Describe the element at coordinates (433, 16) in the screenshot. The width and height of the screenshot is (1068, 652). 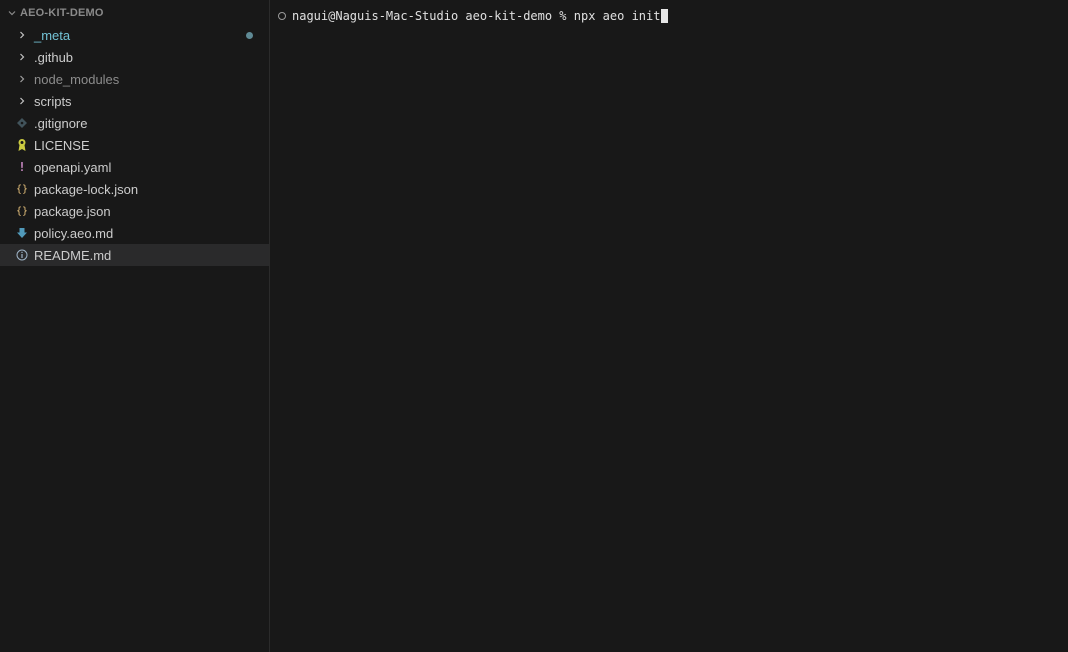
I see `terminal-prompt: nagui@Naguis-Mac-Studio aeo-kit-demo %` at that location.